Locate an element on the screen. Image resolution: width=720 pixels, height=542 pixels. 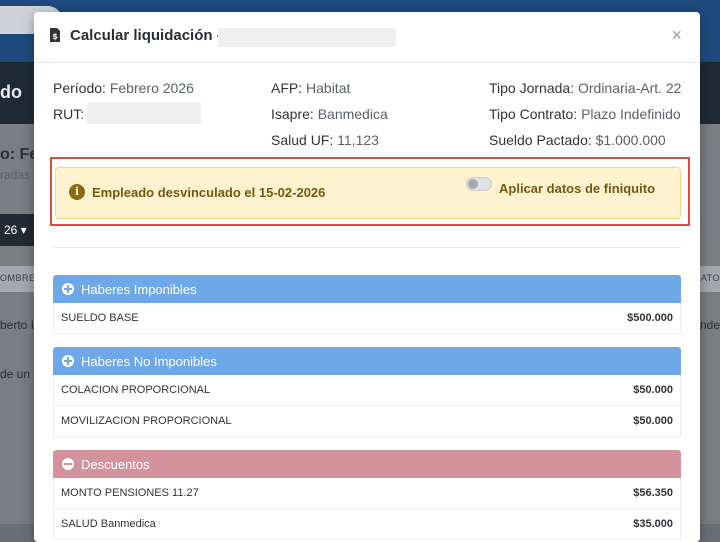
background-period-dropdown: 26 ▾ is located at coordinates (17, 230).